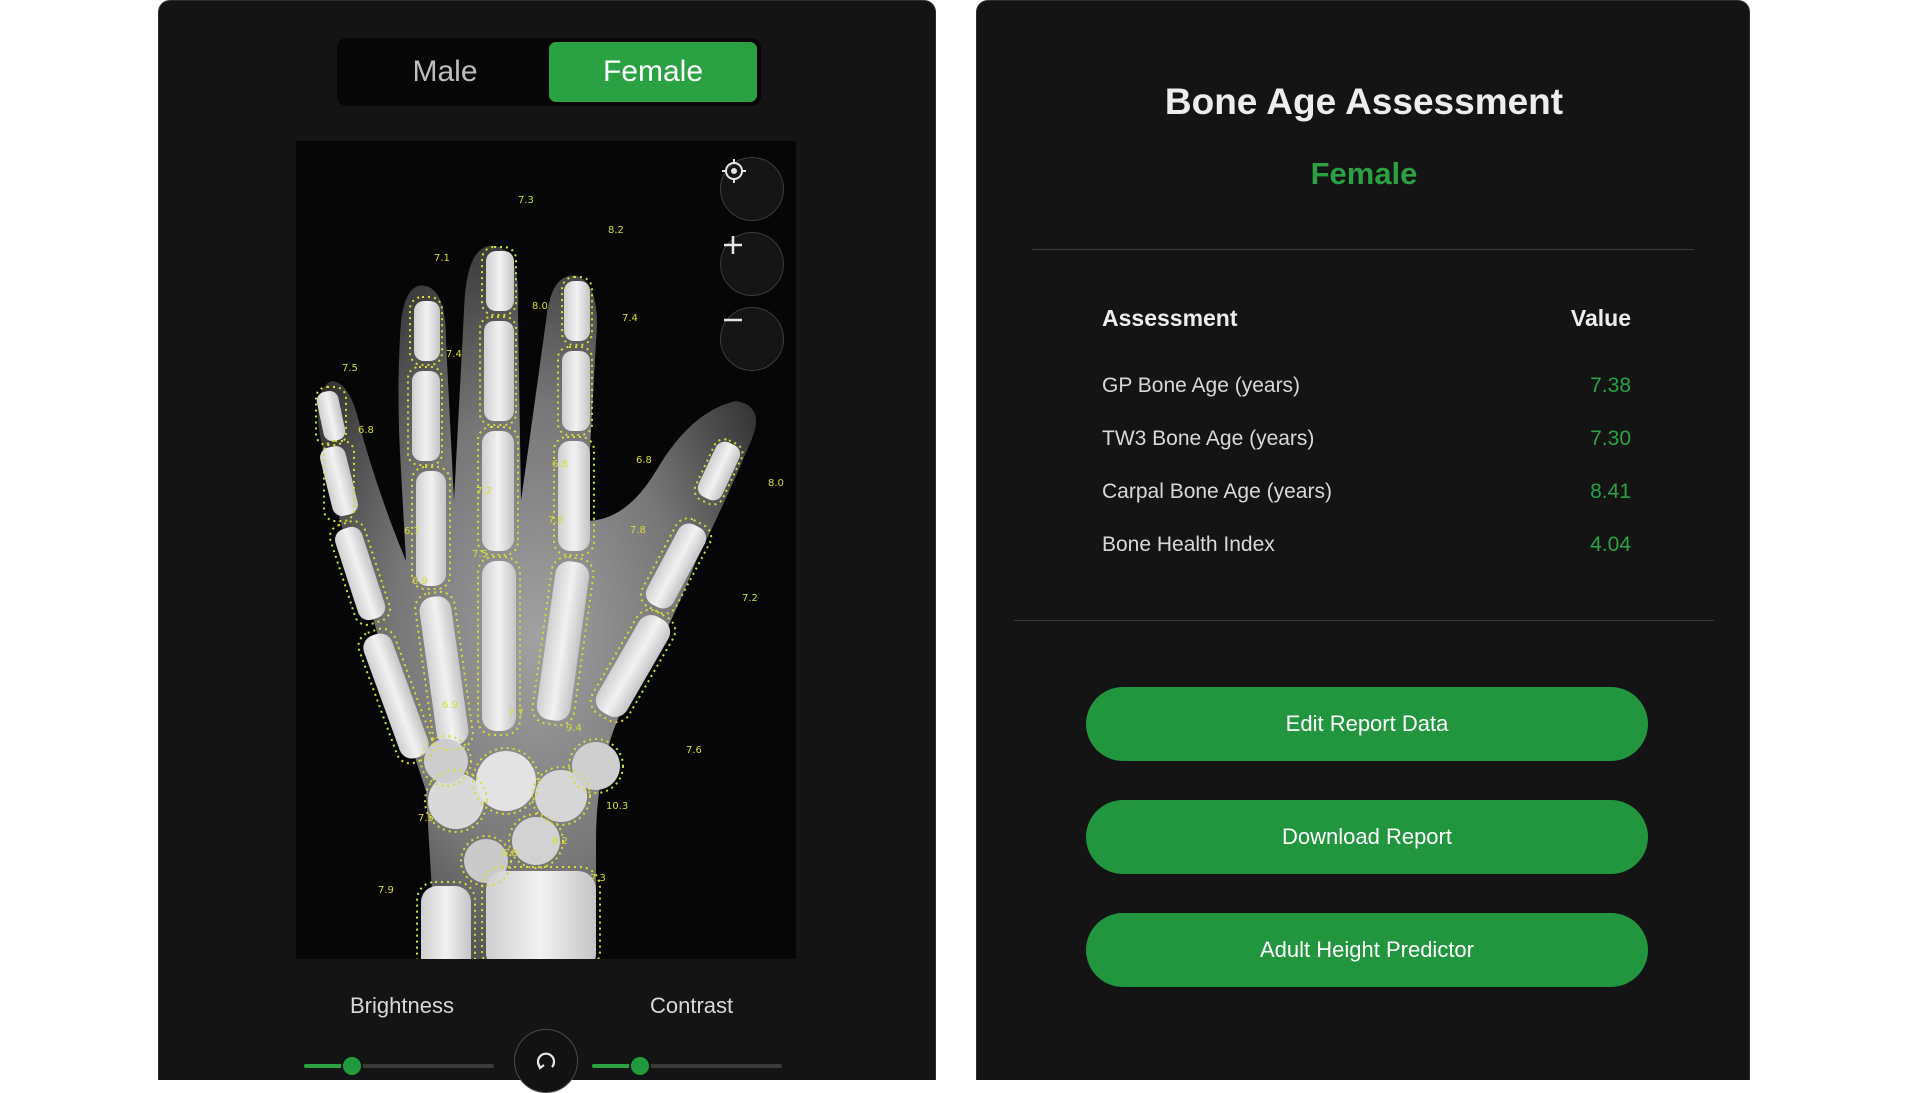  Describe the element at coordinates (1208, 438) in the screenshot. I see `tw3-bone-age-label: TW3 Bone Age (years)` at that location.